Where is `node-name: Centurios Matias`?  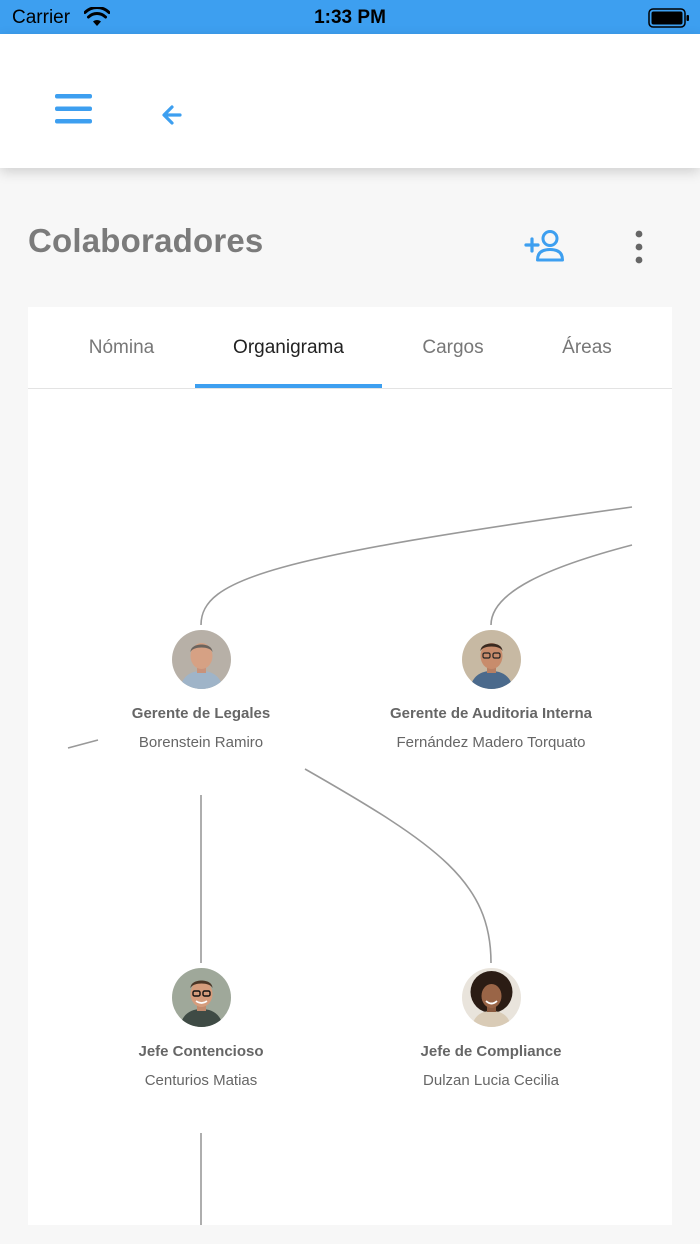 node-name: Centurios Matias is located at coordinates (201, 1080).